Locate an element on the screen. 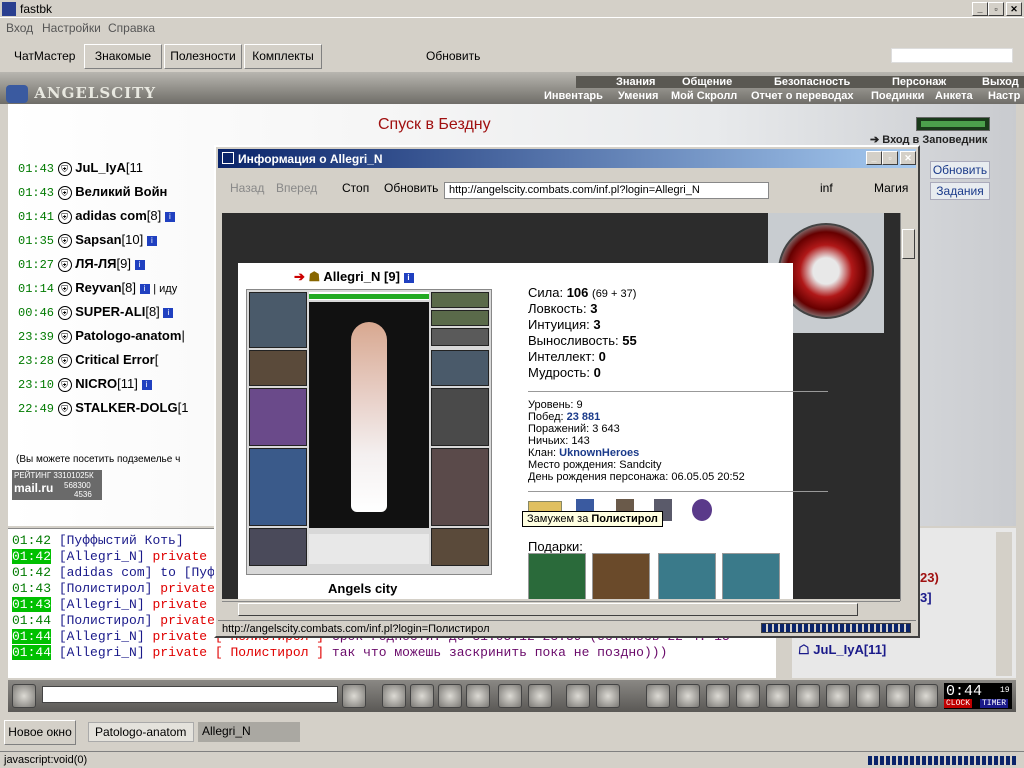 This screenshot has height=768, width=1024. popup-refresh-button: Обновить is located at coordinates (411, 188).